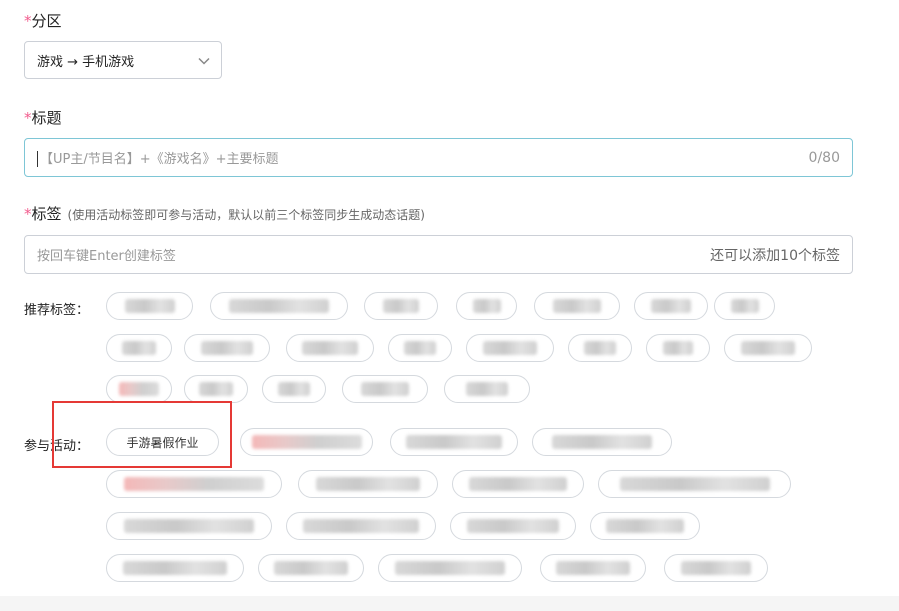 This screenshot has width=899, height=611. Describe the element at coordinates (57, 310) in the screenshot. I see `recommended-tags-label: 推荐标签：` at that location.